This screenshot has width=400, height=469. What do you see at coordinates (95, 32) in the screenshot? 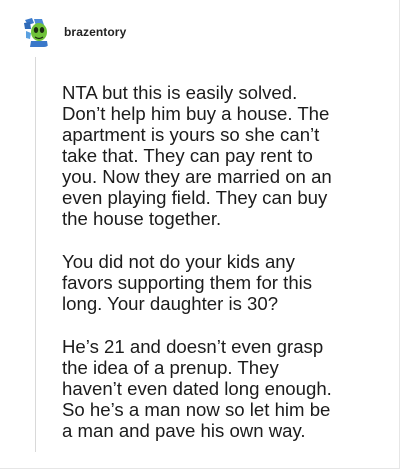
I see `username: brazentory` at bounding box center [95, 32].